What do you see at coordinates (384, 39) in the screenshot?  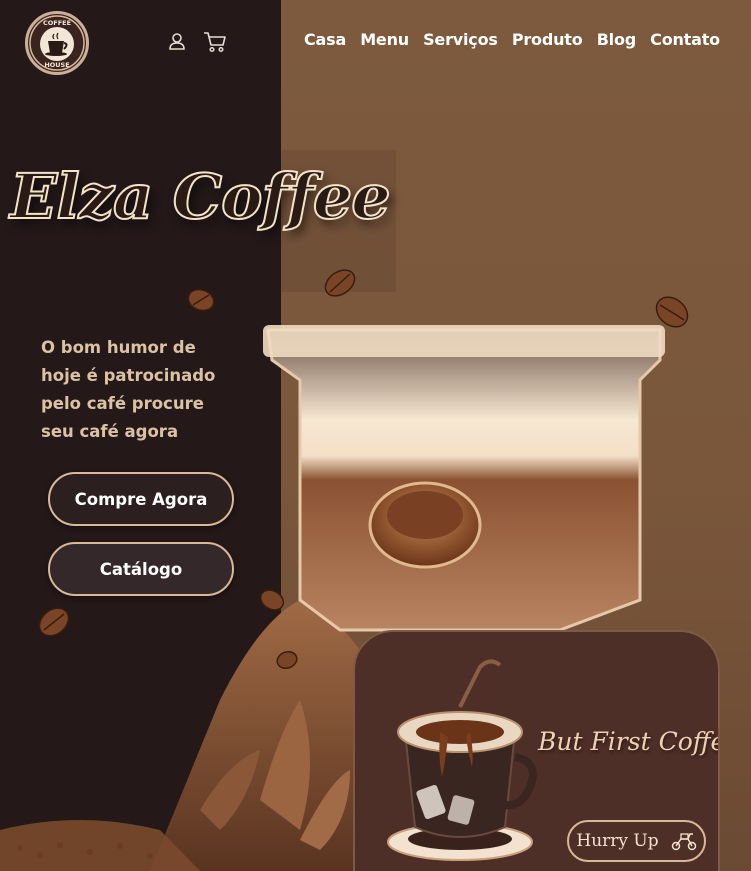 I see `nav-menu: Menu` at bounding box center [384, 39].